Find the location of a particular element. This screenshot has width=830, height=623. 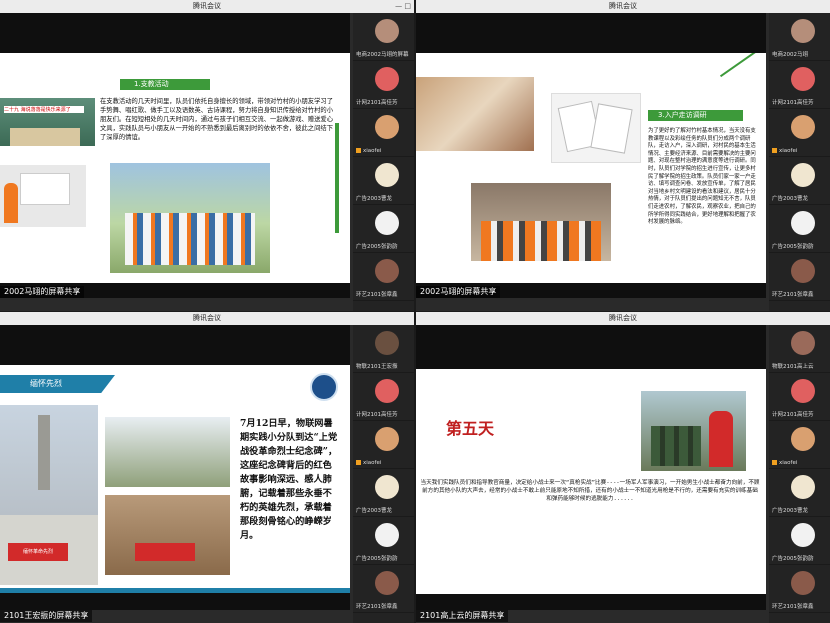

classroom-photo: 二十九 海说落落是快乐来源了 is located at coordinates (47, 122).